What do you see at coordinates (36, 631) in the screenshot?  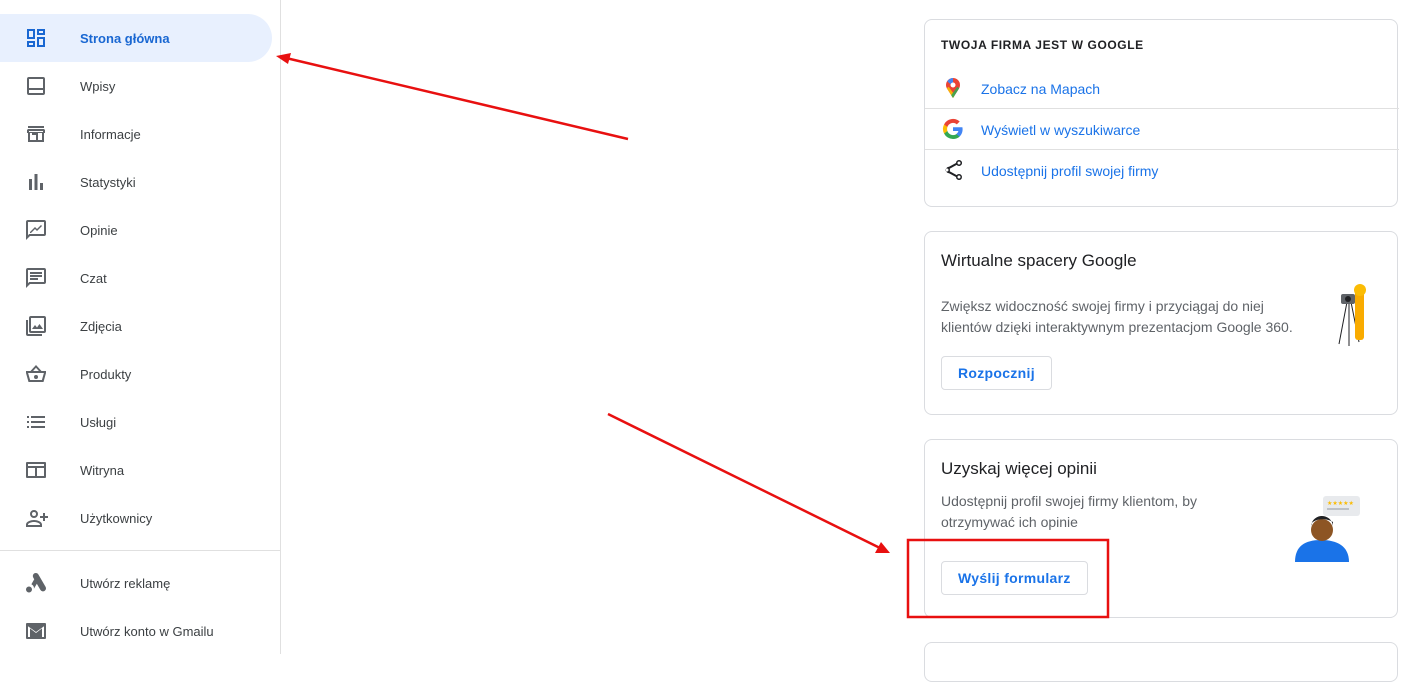 I see `gmail-icon` at bounding box center [36, 631].